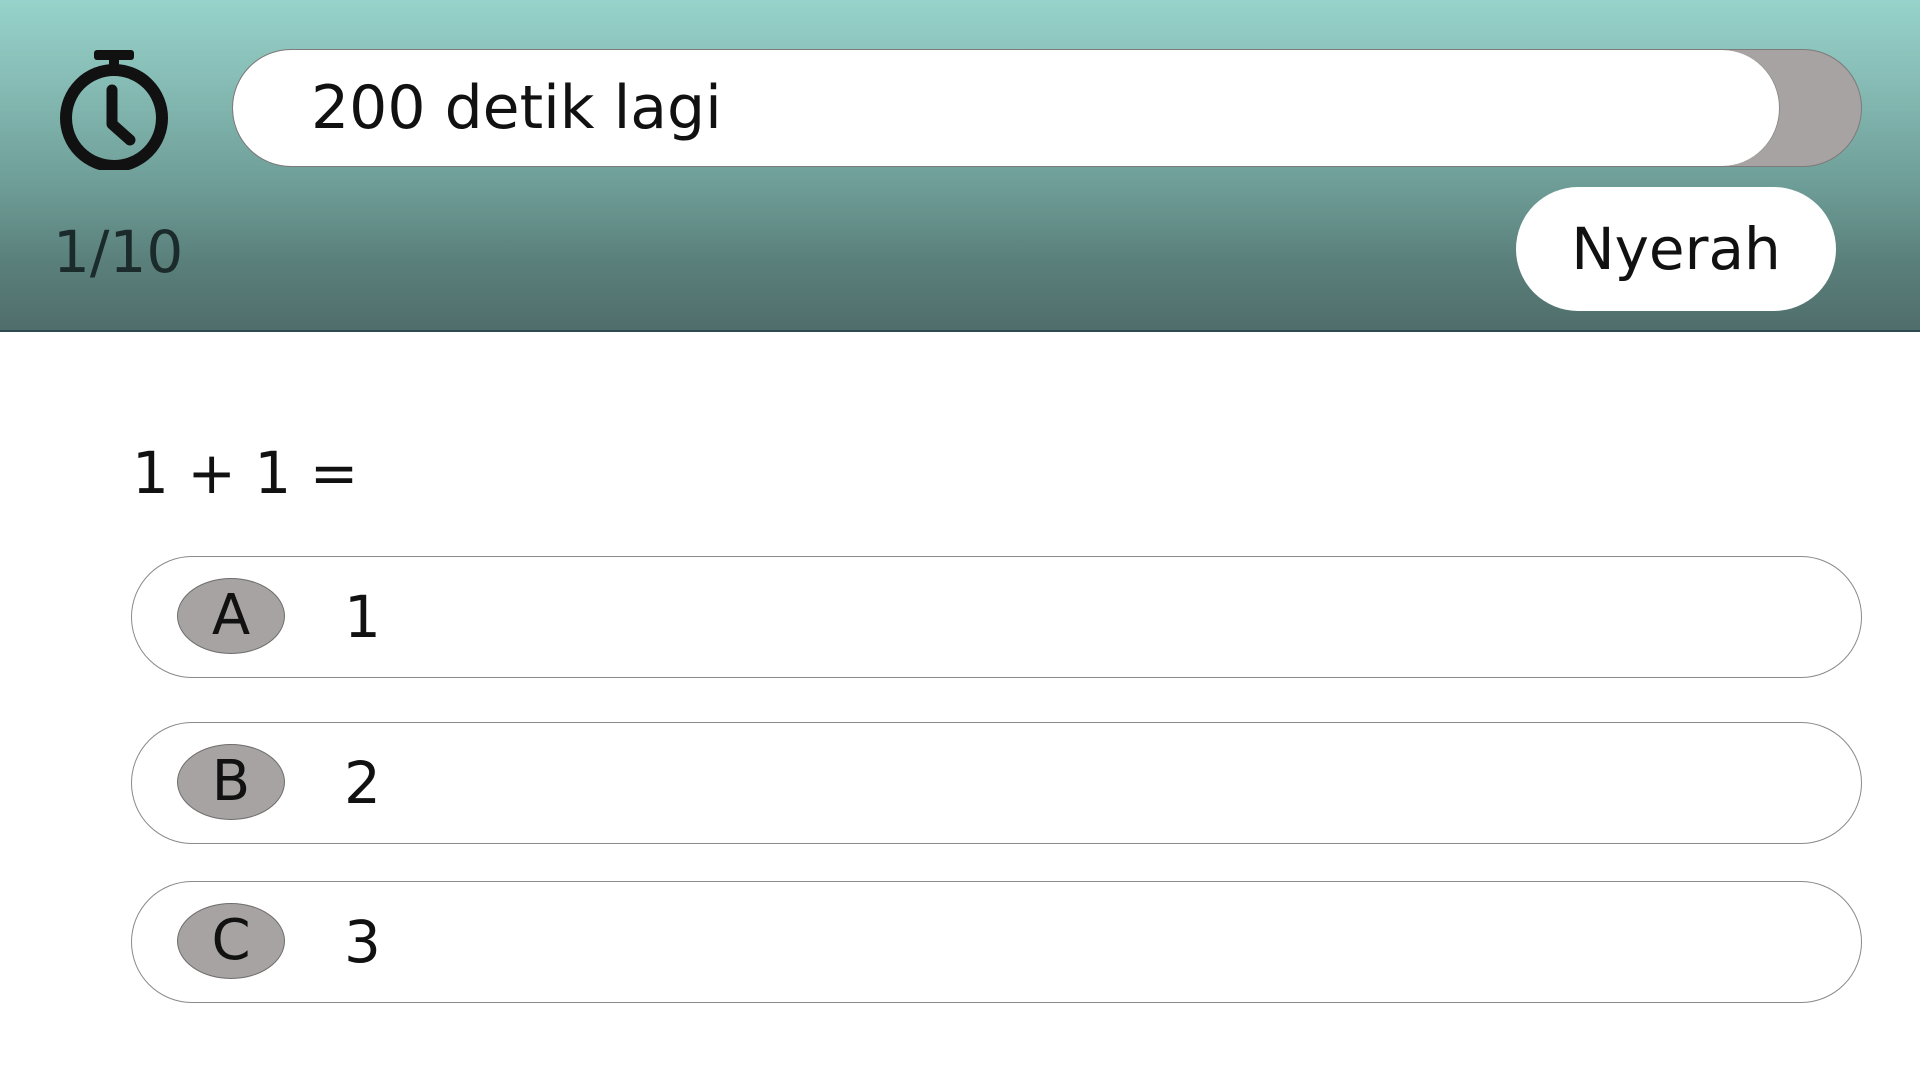 The height and width of the screenshot is (1080, 1920). I want to click on timer-progress-bar: 200 detik lagi, so click(1047, 108).